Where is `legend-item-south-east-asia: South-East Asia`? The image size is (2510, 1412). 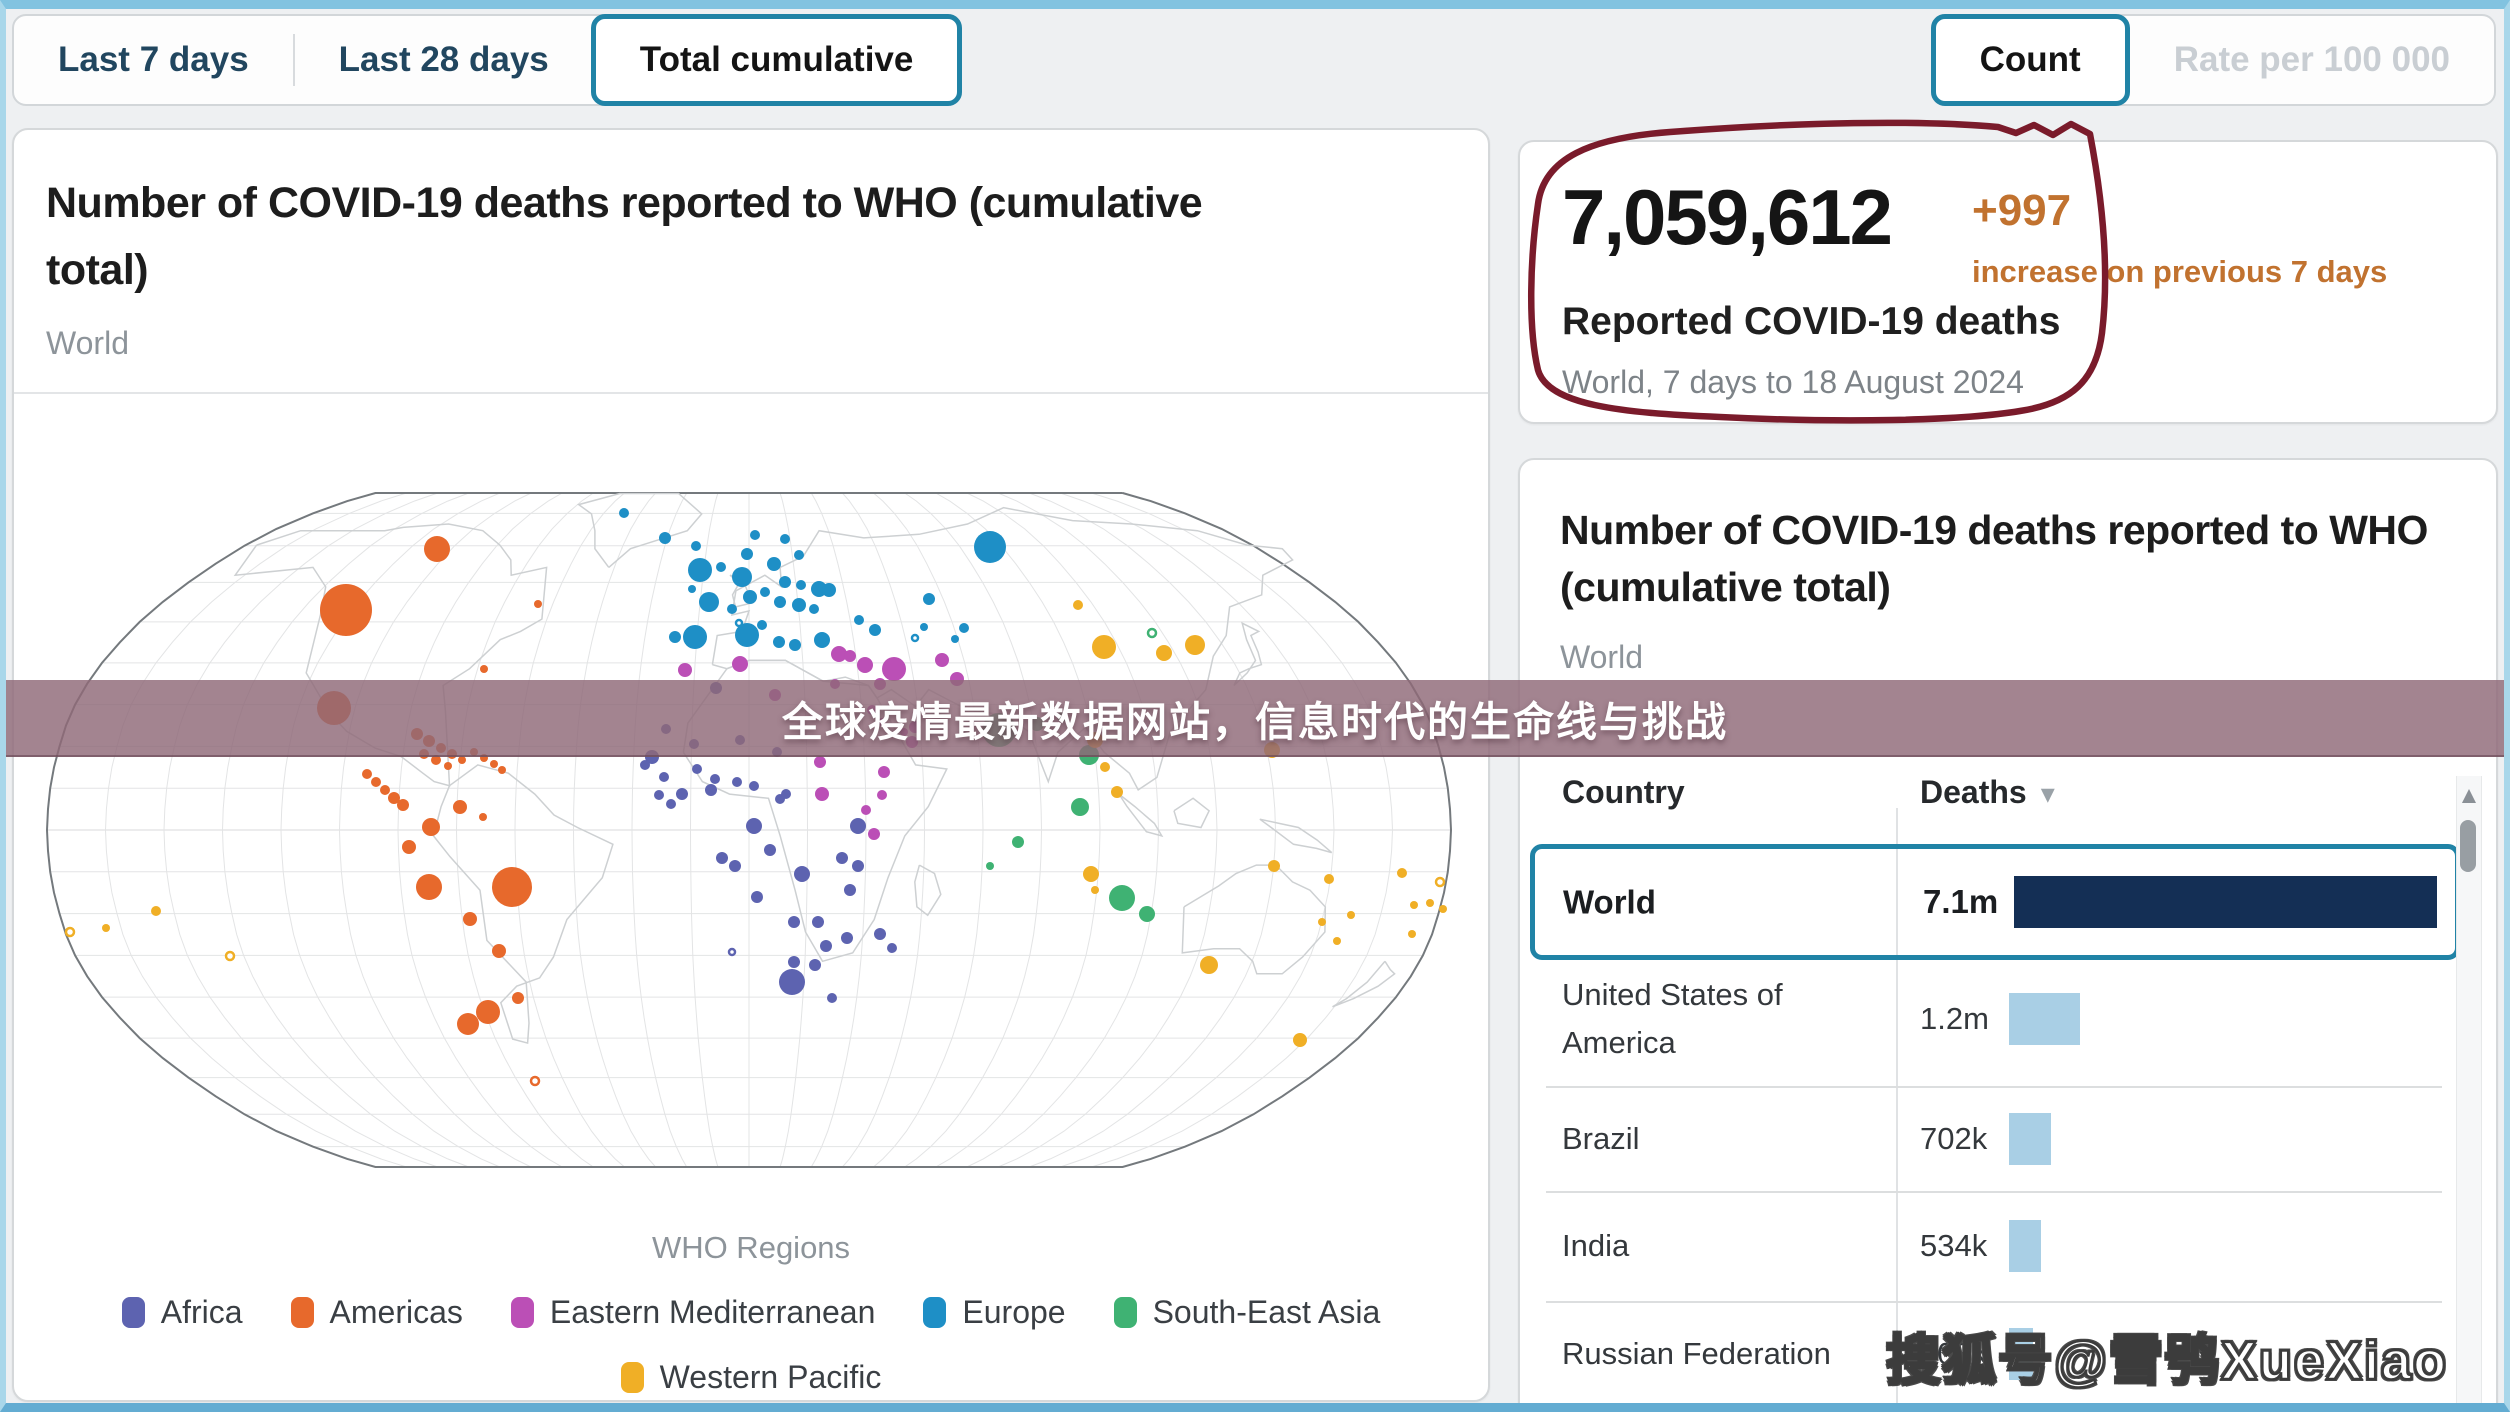
legend-item-south-east-asia: South-East Asia is located at coordinates (1246, 1312).